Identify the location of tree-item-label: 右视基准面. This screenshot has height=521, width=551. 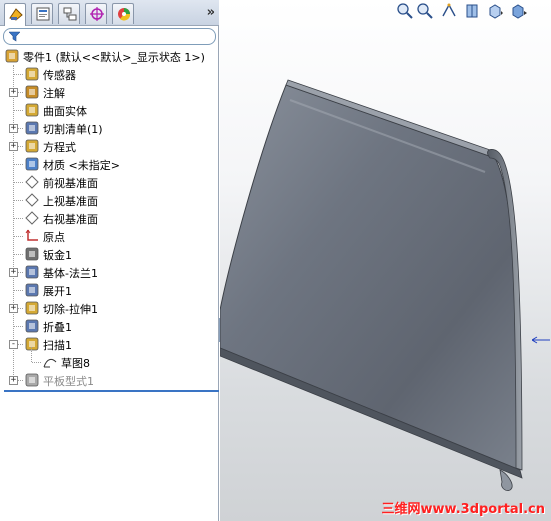
(70, 219).